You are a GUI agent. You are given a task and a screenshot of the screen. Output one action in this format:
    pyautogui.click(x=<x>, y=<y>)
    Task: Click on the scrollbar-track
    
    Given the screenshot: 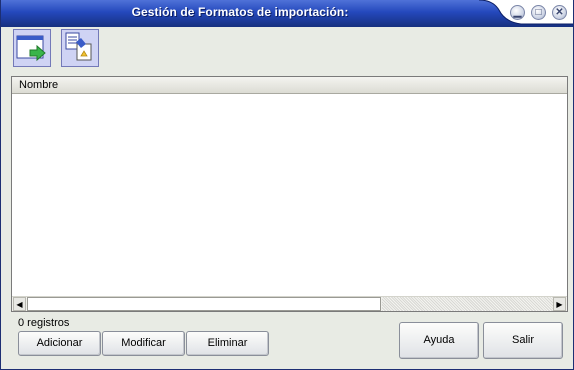 What is the action you would take?
    pyautogui.click(x=467, y=304)
    